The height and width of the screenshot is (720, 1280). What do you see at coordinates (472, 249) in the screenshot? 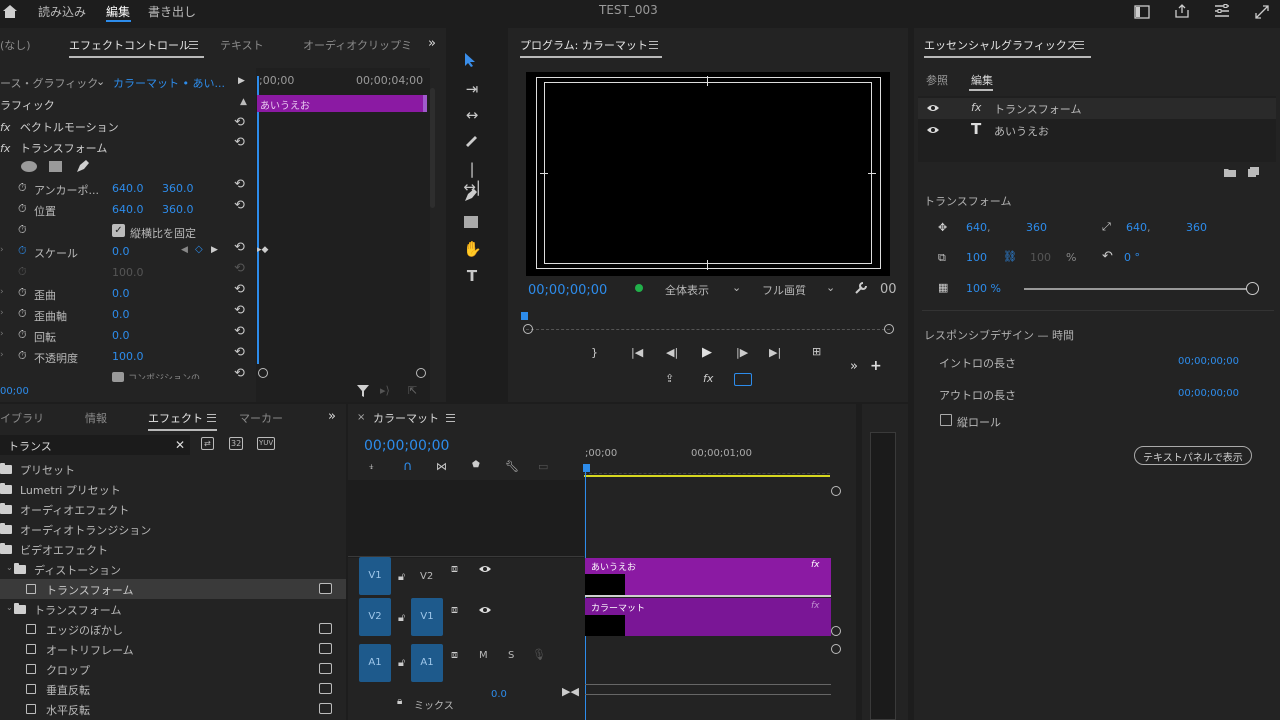
I see `hand-tool-icon: ✋` at bounding box center [472, 249].